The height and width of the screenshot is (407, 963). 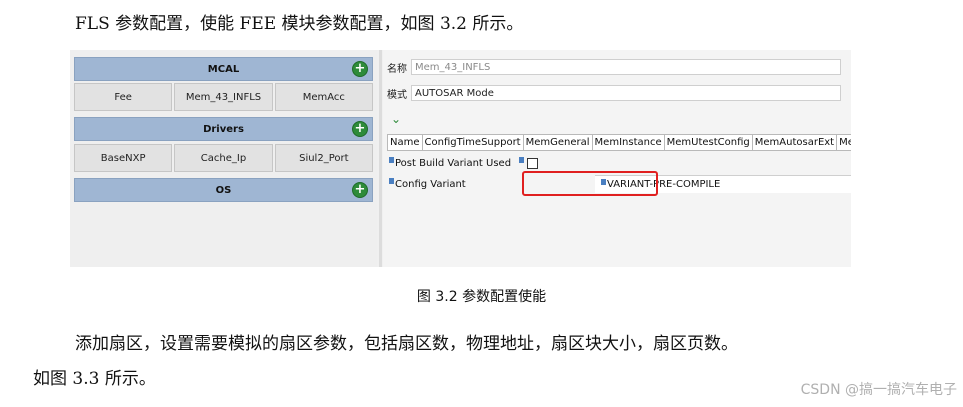 What do you see at coordinates (323, 158) in the screenshot?
I see `module-siul2-port: Siul2_Port` at bounding box center [323, 158].